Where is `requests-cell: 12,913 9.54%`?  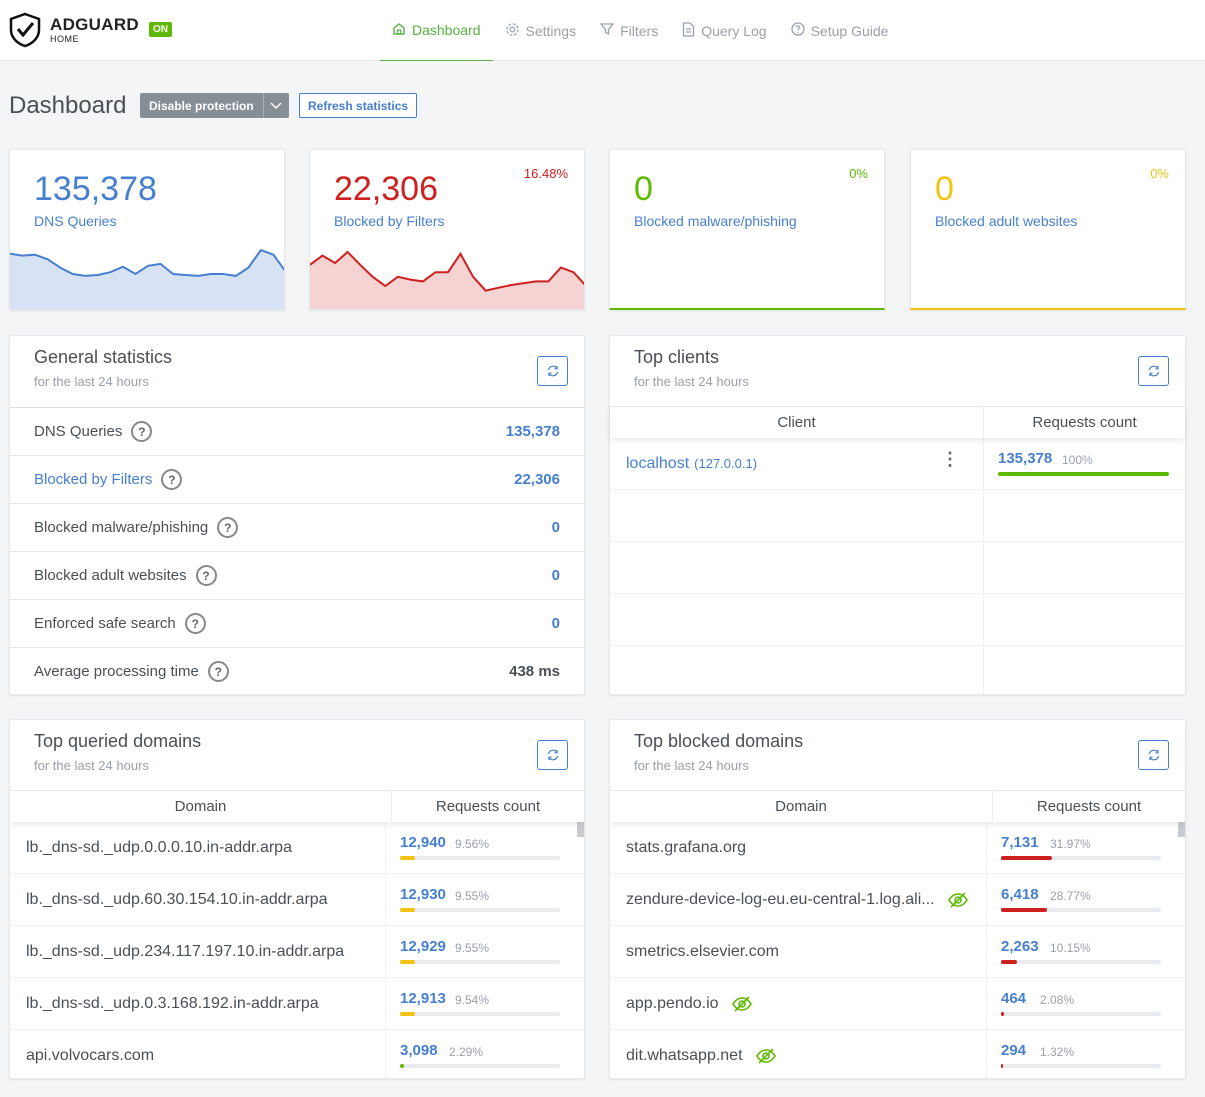
requests-cell: 12,913 9.54% is located at coordinates (481, 1003).